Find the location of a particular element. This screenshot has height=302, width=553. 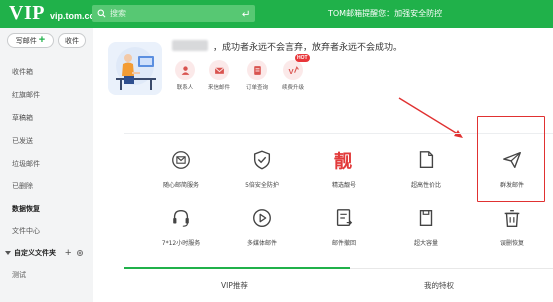

quick-action-contacts: 联系人 is located at coordinates (185, 75).